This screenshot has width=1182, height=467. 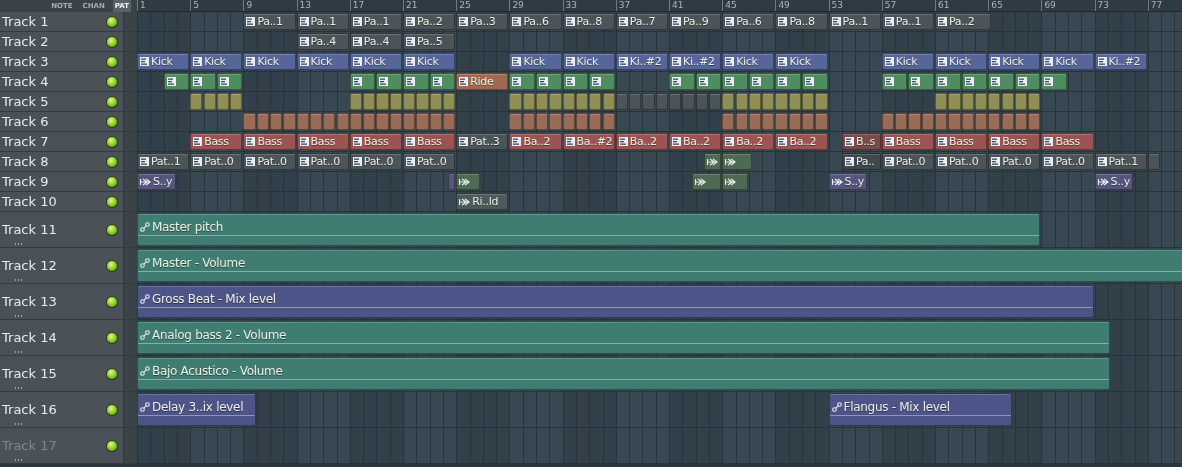 What do you see at coordinates (68, 62) in the screenshot?
I see `track-header: Track 3` at bounding box center [68, 62].